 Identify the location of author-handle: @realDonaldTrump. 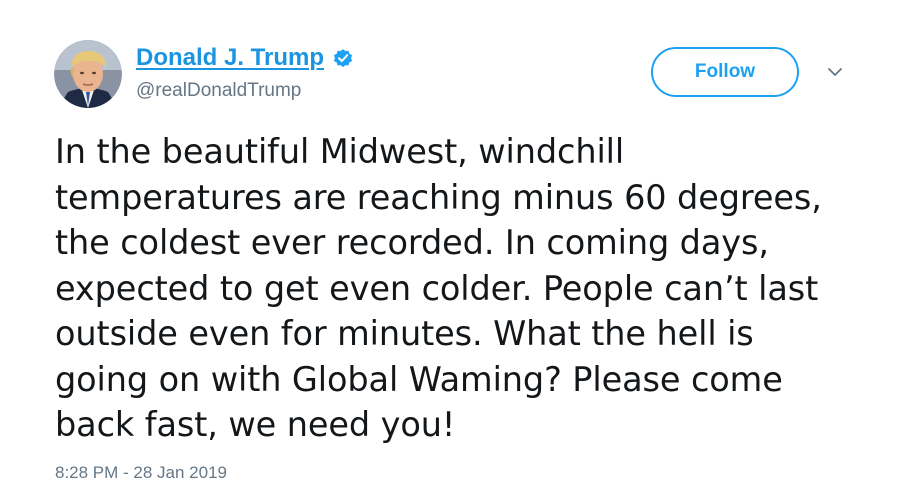
(218, 91).